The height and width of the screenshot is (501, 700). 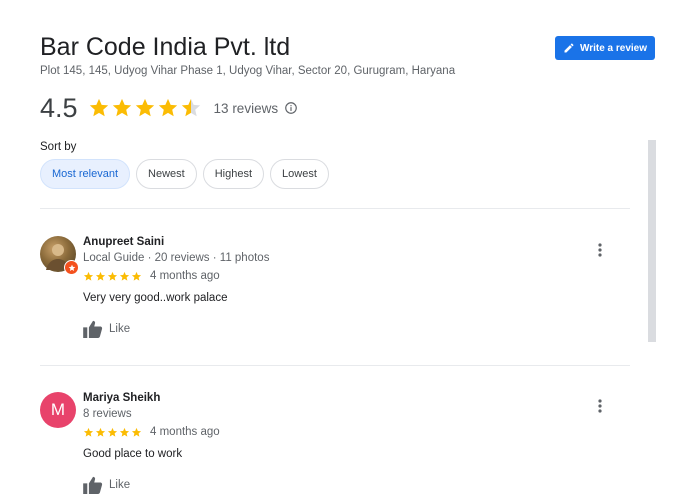 What do you see at coordinates (155, 298) in the screenshot?
I see `review-text: Very very good..work palace` at bounding box center [155, 298].